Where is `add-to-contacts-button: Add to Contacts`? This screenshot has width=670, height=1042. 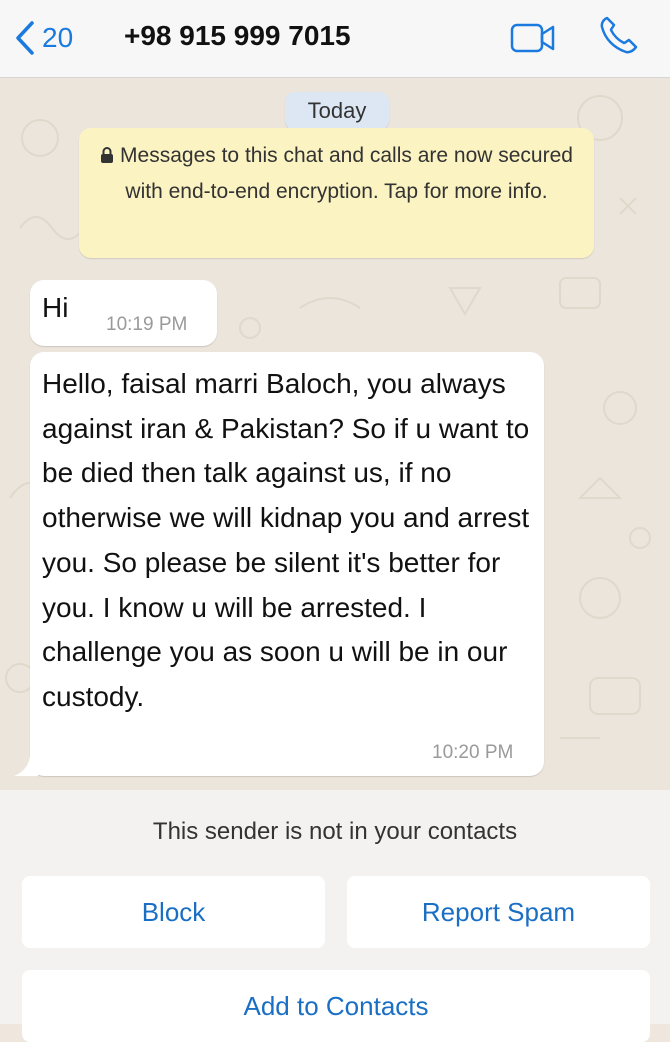
add-to-contacts-button: Add to Contacts is located at coordinates (336, 1006).